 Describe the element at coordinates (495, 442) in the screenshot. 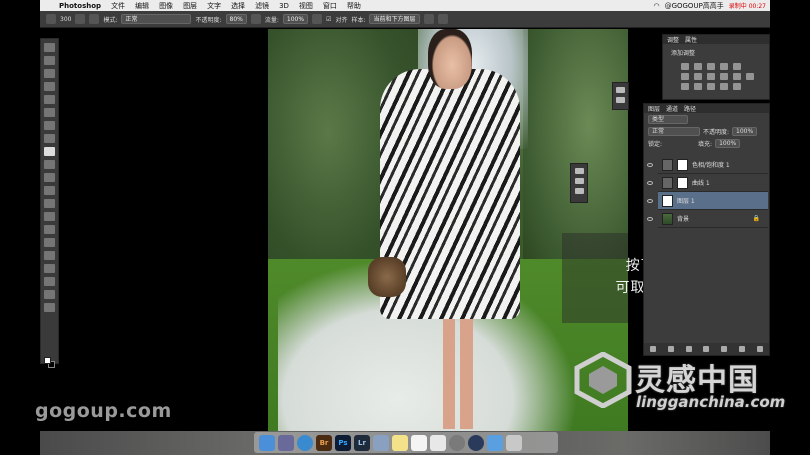

I see `folder-icon` at that location.